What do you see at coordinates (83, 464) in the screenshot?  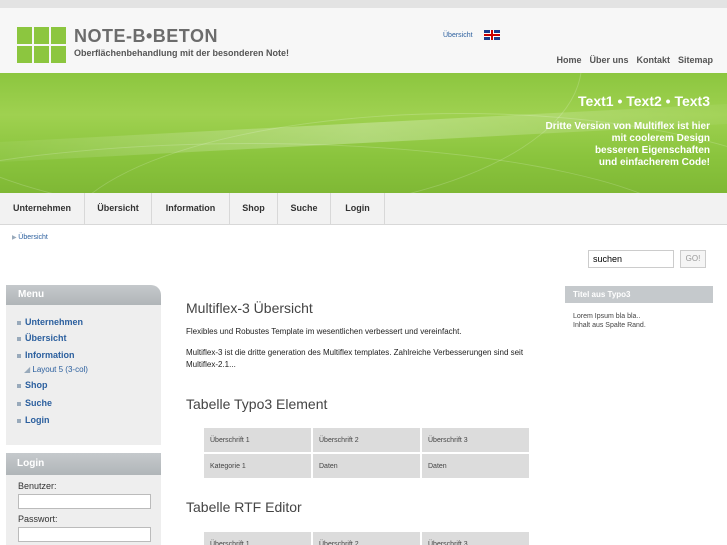 I see `login-header: Login` at bounding box center [83, 464].